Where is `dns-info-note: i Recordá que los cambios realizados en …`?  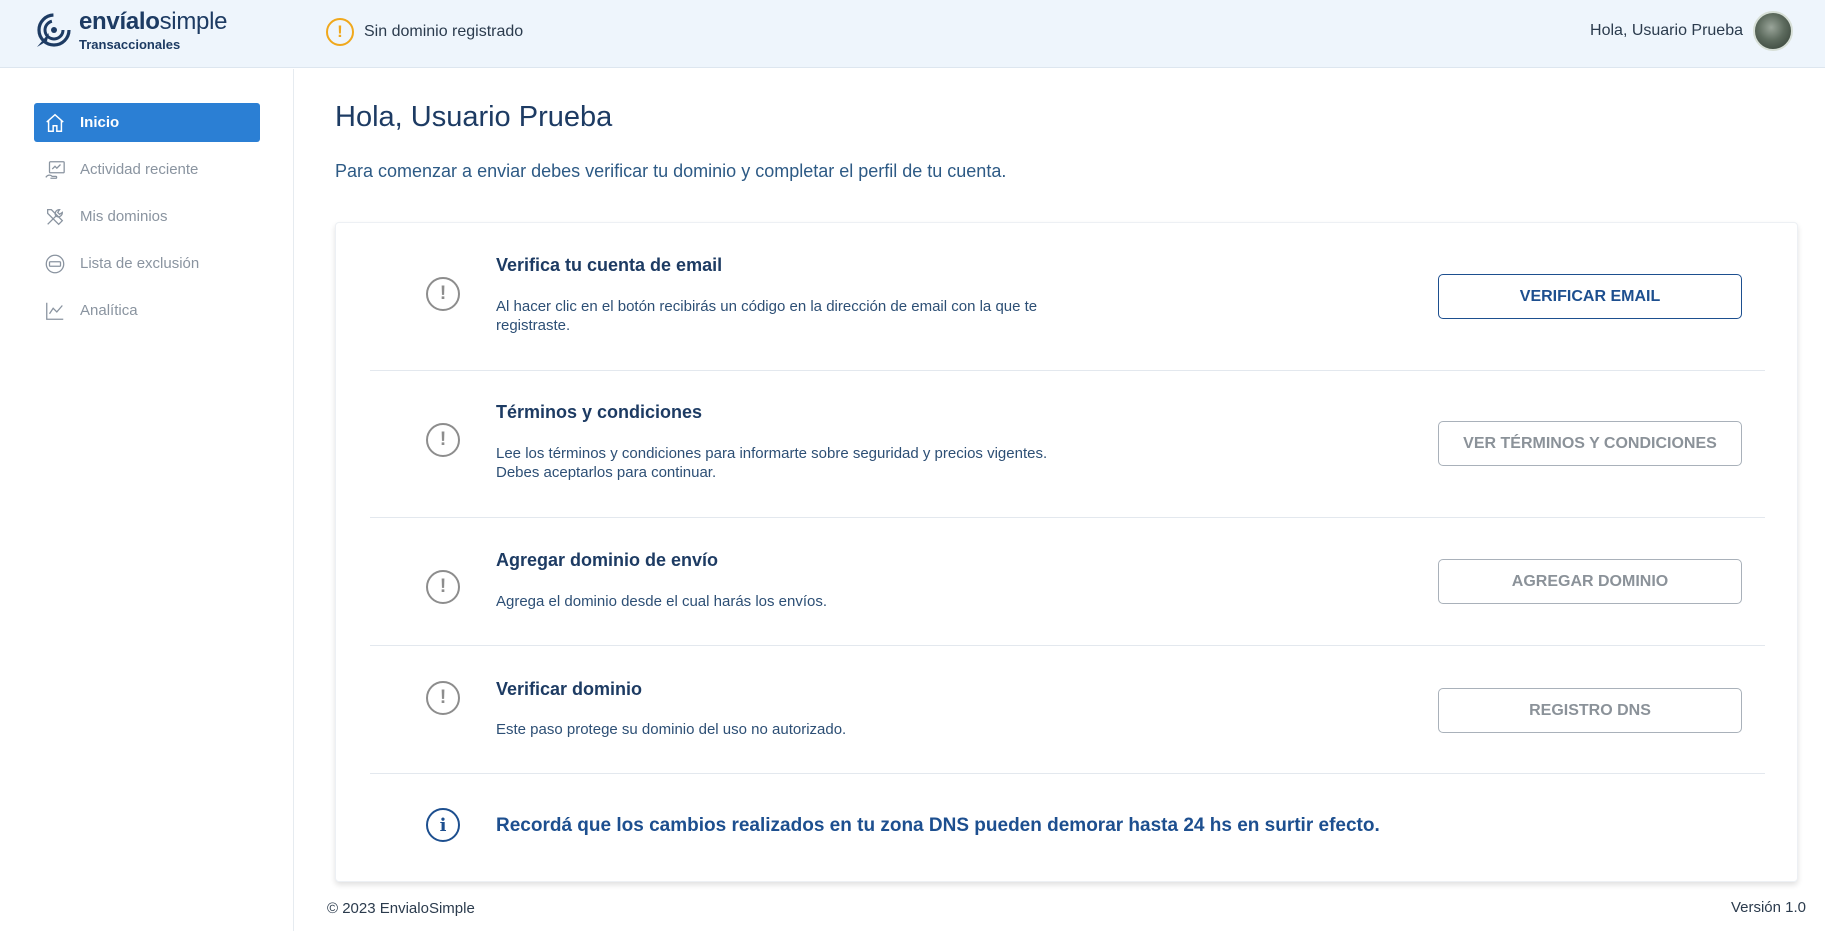 dns-info-note: i Recordá que los cambios realizados en … is located at coordinates (1067, 828).